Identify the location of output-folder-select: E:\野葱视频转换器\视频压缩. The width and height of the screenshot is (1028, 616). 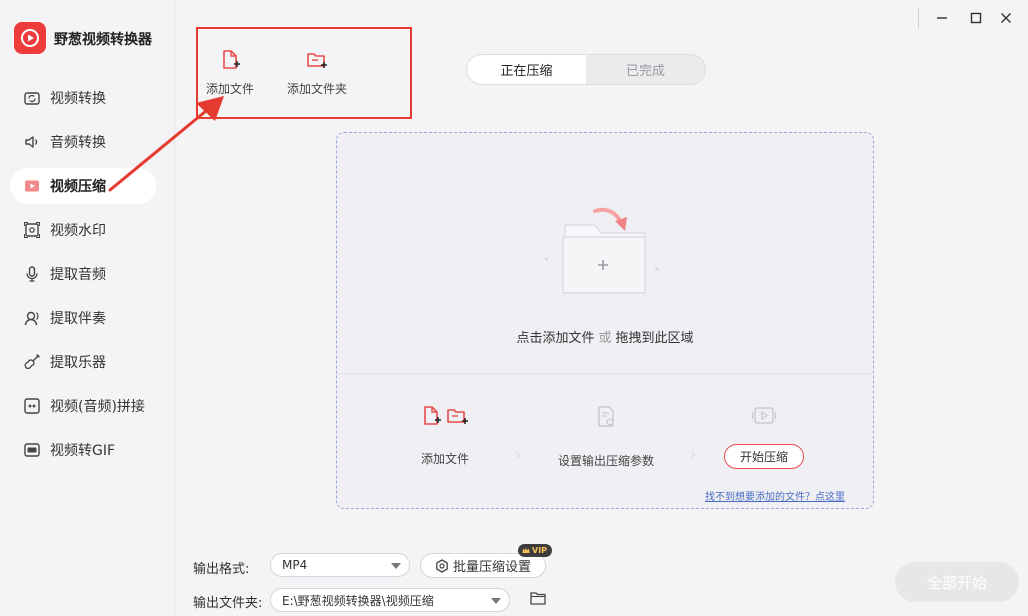
(390, 600).